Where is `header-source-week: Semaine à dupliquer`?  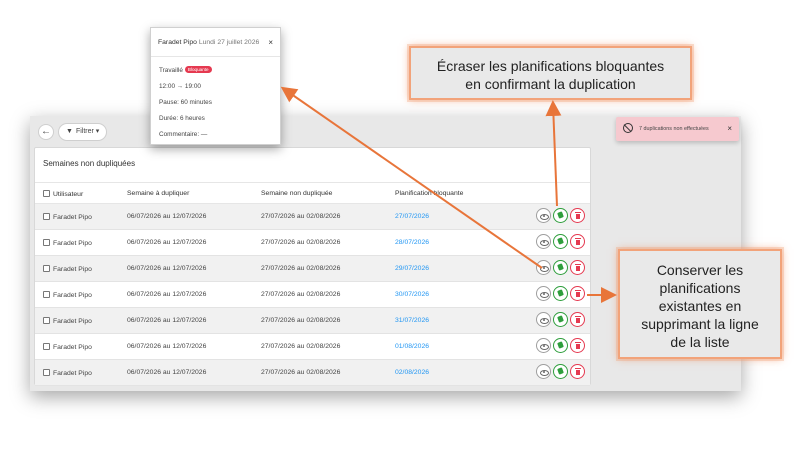 header-source-week: Semaine à dupliquer is located at coordinates (158, 193).